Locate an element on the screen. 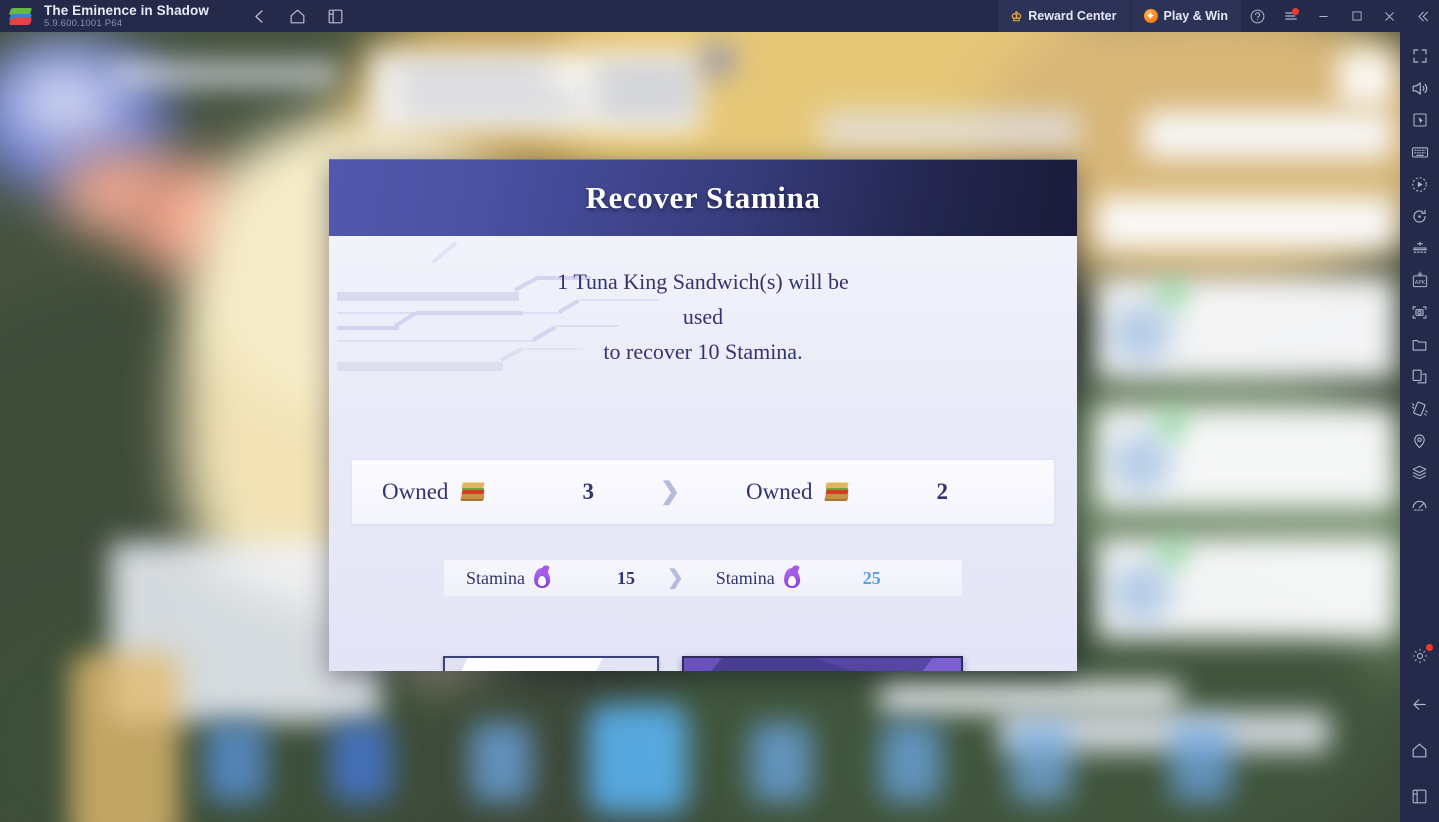  message-line-1: 1 Tuna King Sandwich(s) will be is located at coordinates (703, 281).